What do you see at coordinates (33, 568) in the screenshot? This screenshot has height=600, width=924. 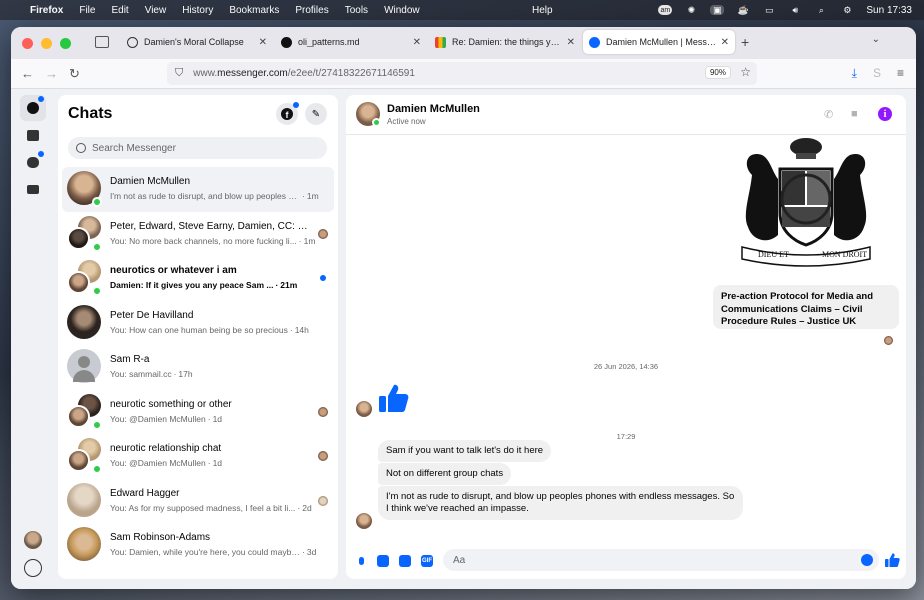 I see `sidebar-toggle-icon` at bounding box center [33, 568].